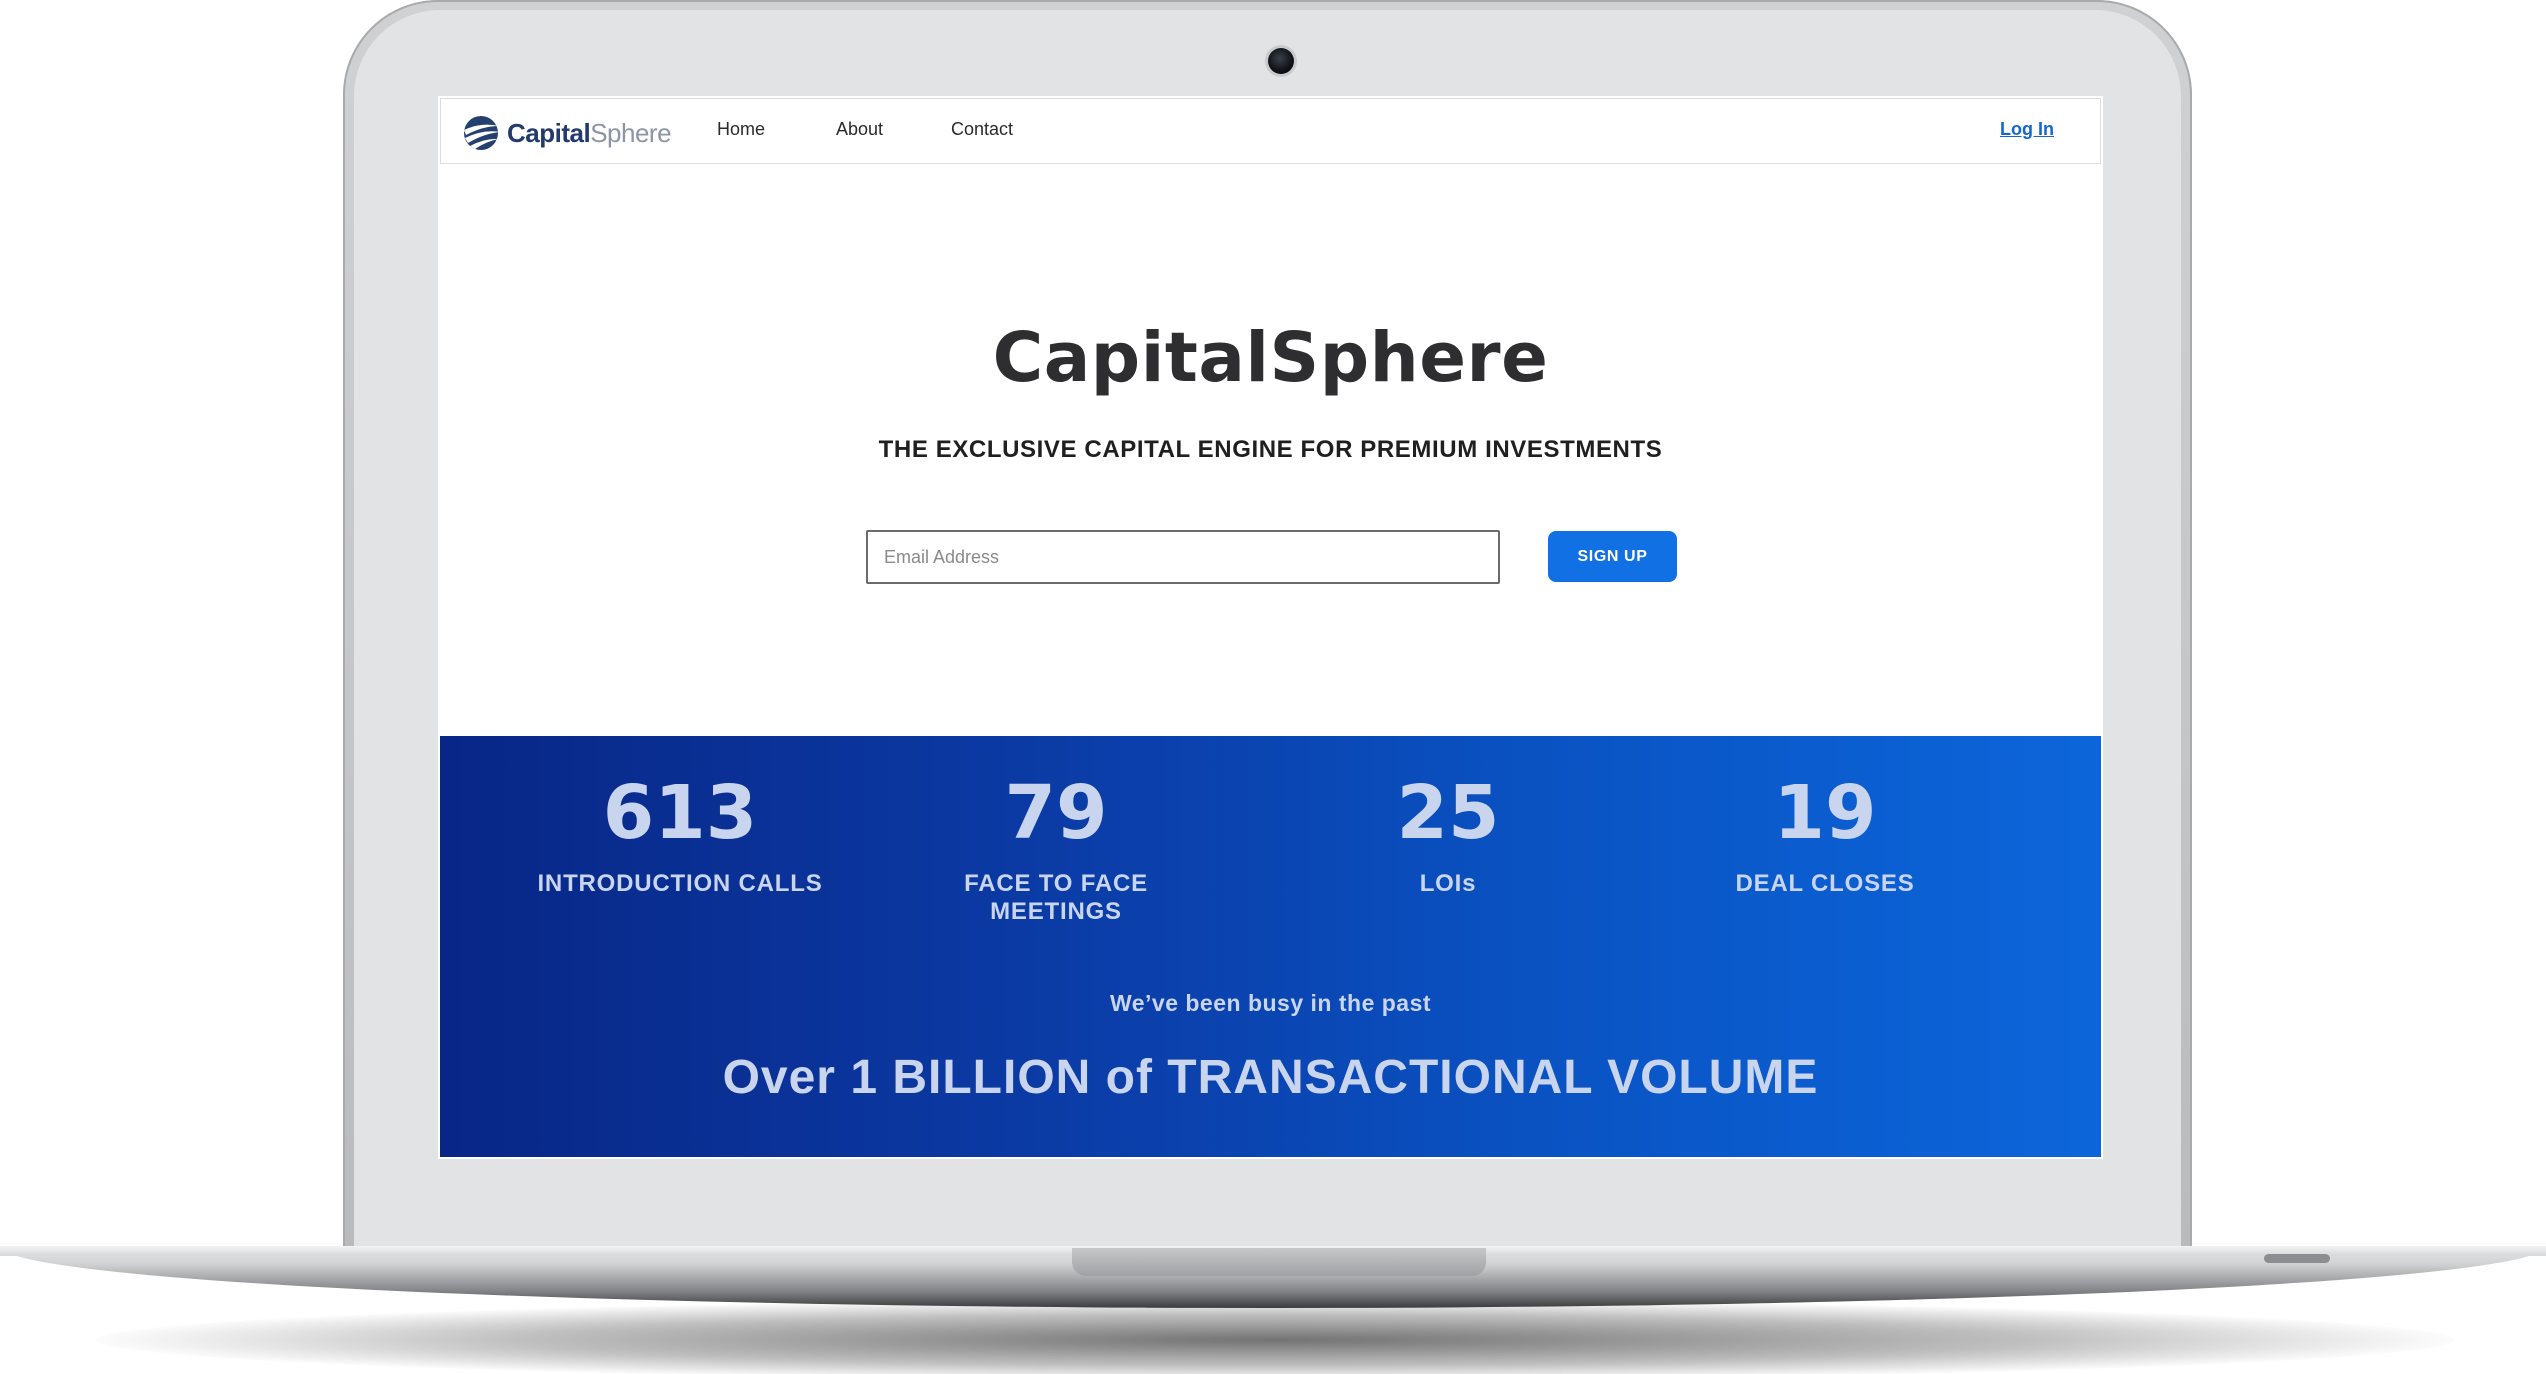 This screenshot has width=2546, height=1374. I want to click on stat-label: FACE TO FACE MEETINGS, so click(1056, 897).